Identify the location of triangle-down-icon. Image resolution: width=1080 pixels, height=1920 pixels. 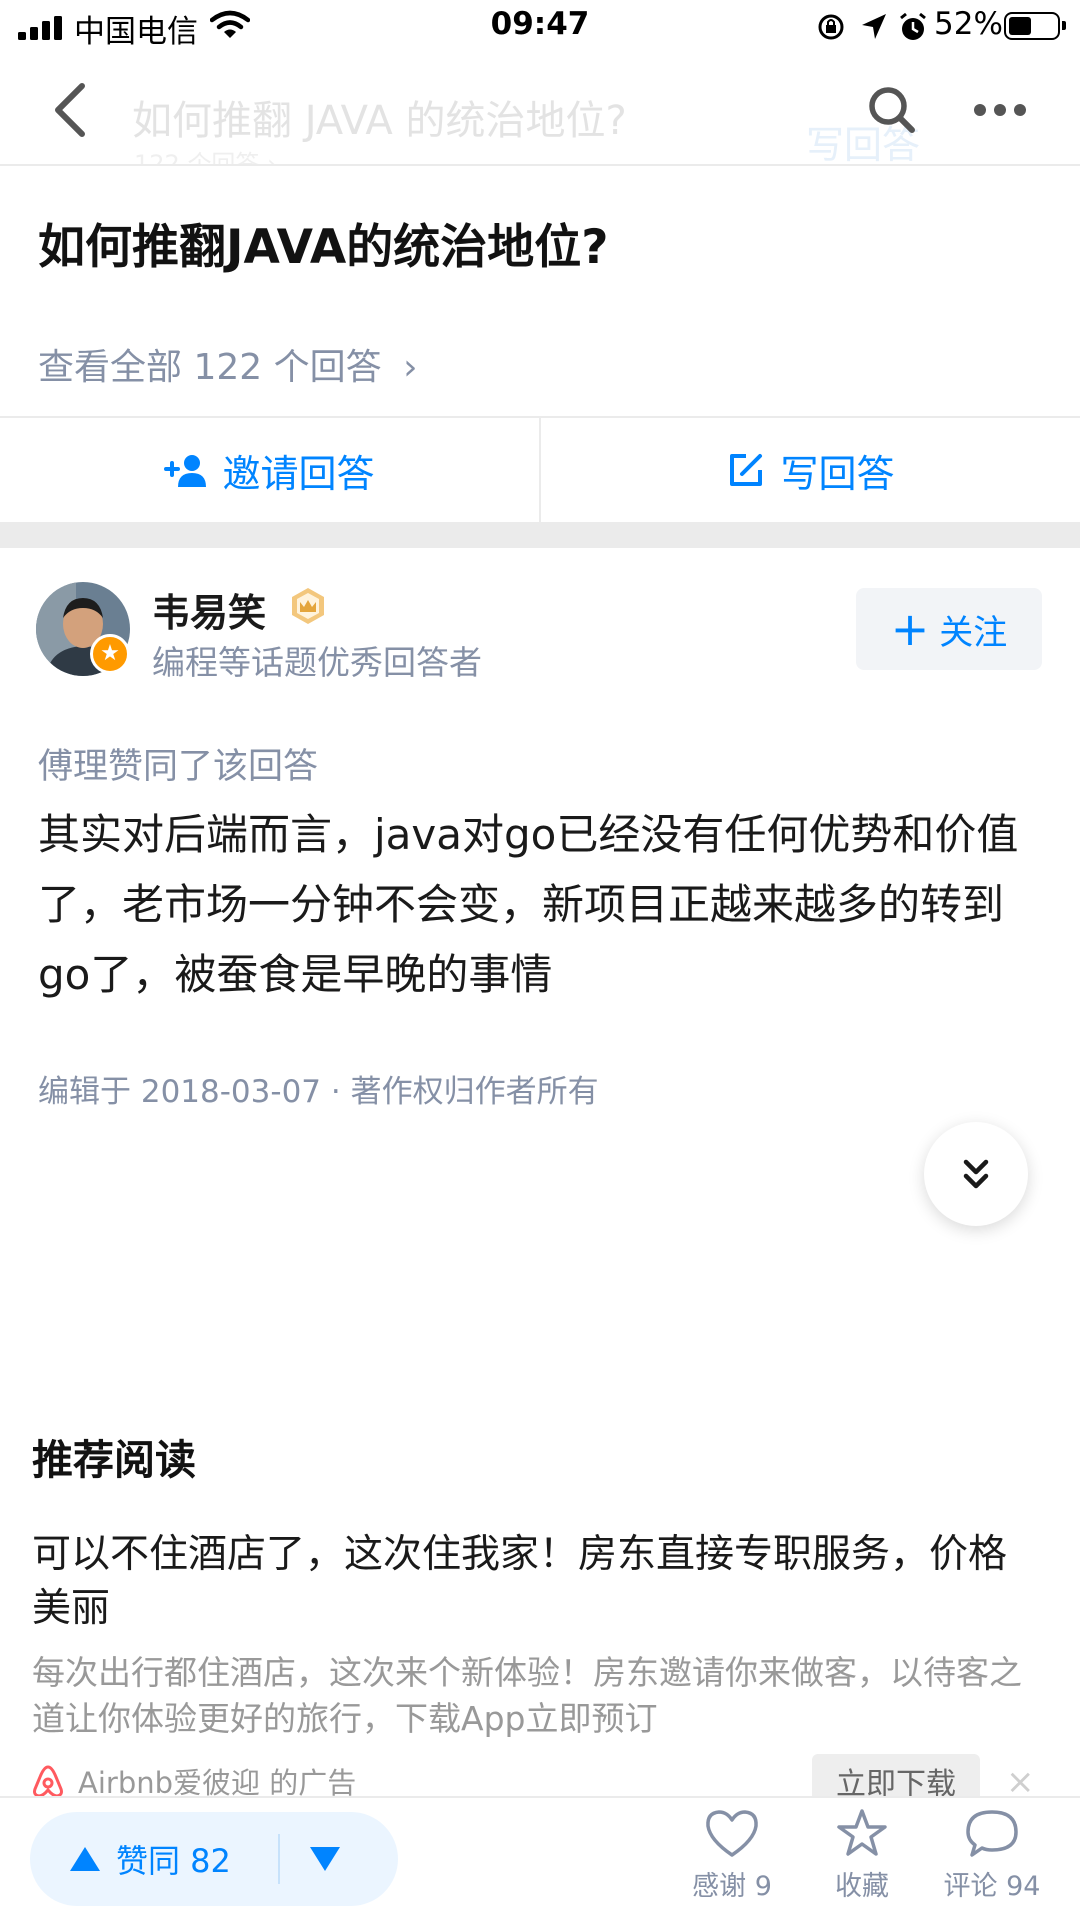
(325, 1859).